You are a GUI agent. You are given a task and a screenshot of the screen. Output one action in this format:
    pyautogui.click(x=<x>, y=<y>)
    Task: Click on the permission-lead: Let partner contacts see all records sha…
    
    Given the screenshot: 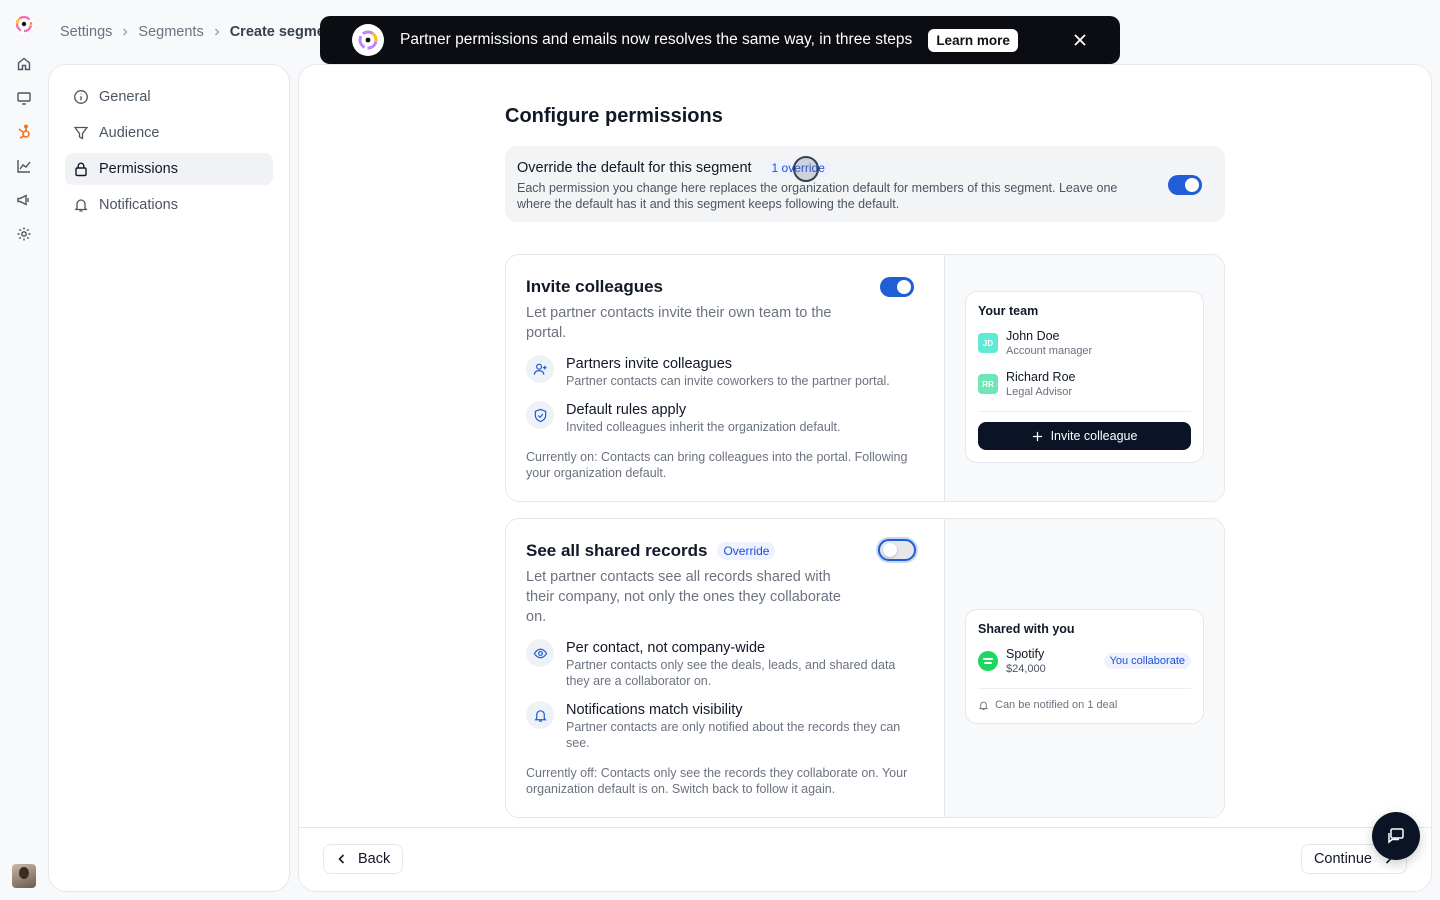 What is the action you would take?
    pyautogui.click(x=683, y=597)
    